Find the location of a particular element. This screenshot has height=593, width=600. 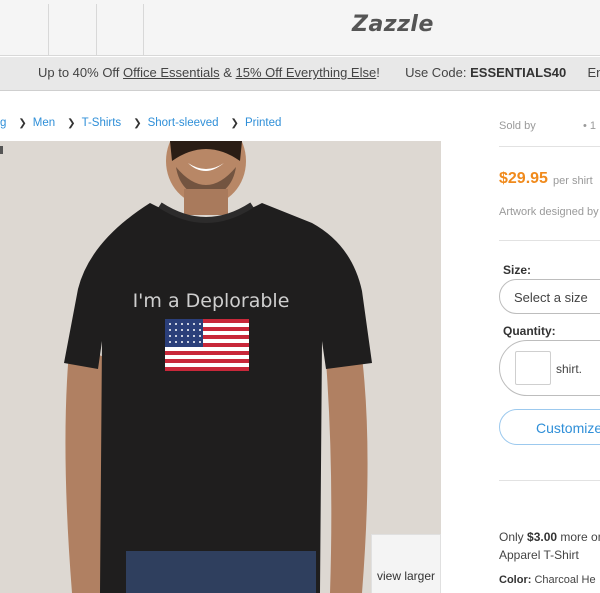

breadcrumb-item-printed: Printed is located at coordinates (263, 123).